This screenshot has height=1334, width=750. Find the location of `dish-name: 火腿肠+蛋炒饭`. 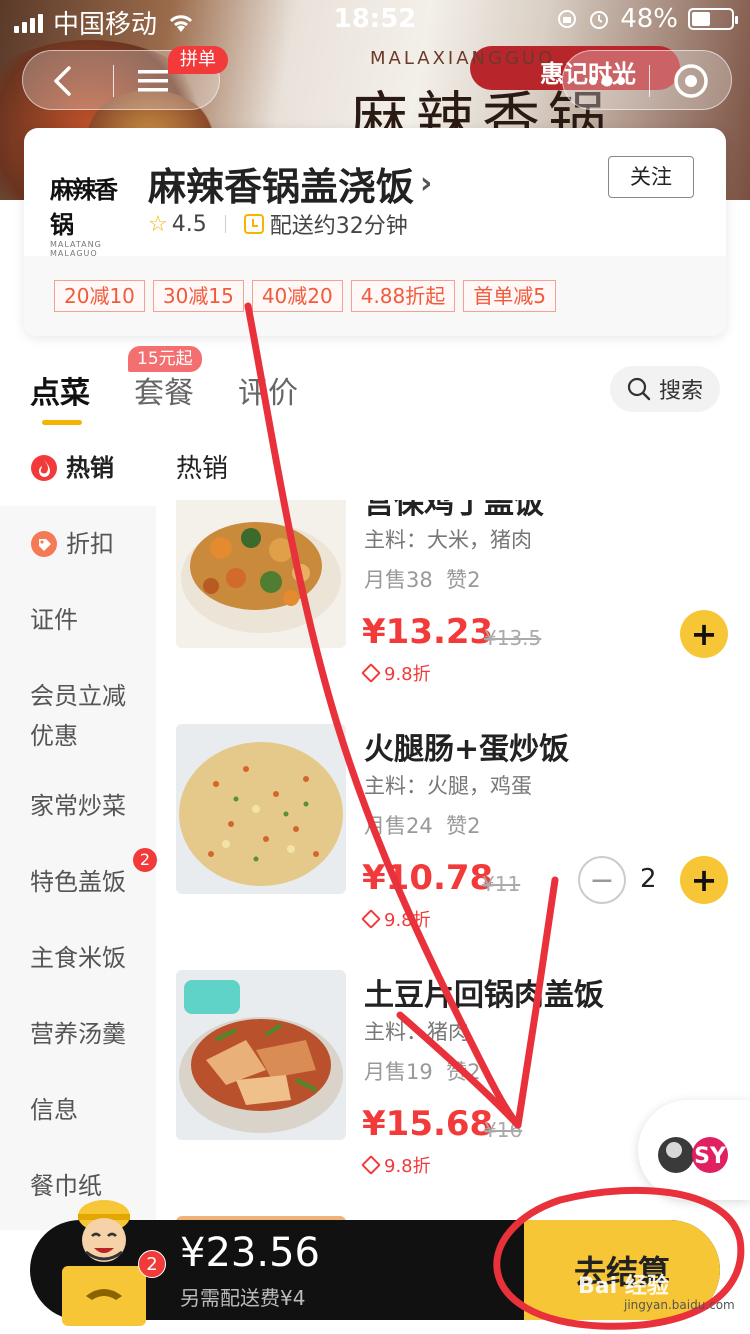

dish-name: 火腿肠+蛋炒饭 is located at coordinates (467, 749).